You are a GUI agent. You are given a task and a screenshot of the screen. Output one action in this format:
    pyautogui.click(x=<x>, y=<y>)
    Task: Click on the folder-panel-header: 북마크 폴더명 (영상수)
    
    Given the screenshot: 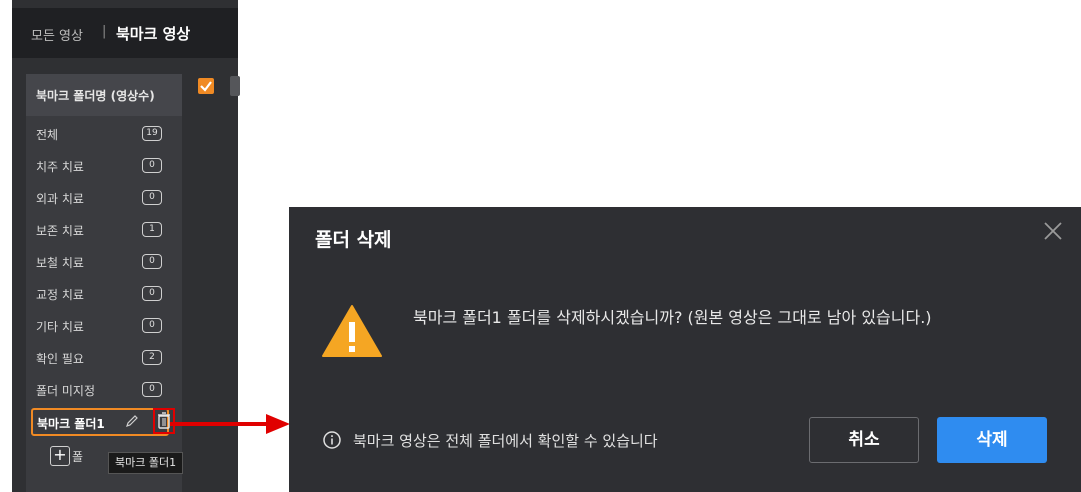 What is the action you would take?
    pyautogui.click(x=104, y=95)
    